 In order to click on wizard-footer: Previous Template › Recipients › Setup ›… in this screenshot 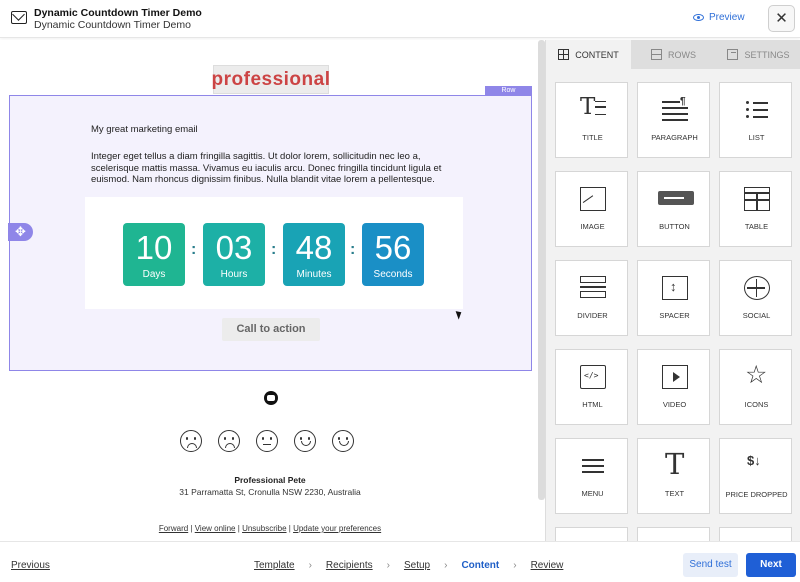, I will do `click(400, 561)`.